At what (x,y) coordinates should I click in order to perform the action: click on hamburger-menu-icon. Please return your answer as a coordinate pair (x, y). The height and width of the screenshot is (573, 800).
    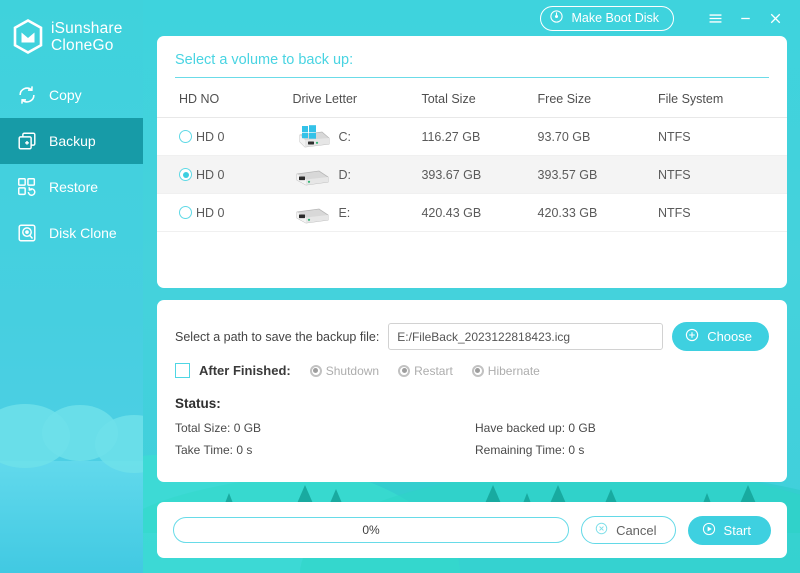
    Looking at the image, I should click on (715, 18).